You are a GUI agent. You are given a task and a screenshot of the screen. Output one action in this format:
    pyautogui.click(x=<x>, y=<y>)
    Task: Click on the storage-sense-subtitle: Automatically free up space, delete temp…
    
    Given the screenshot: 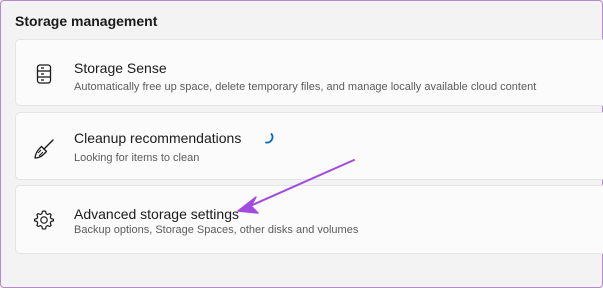 What is the action you would take?
    pyautogui.click(x=305, y=87)
    